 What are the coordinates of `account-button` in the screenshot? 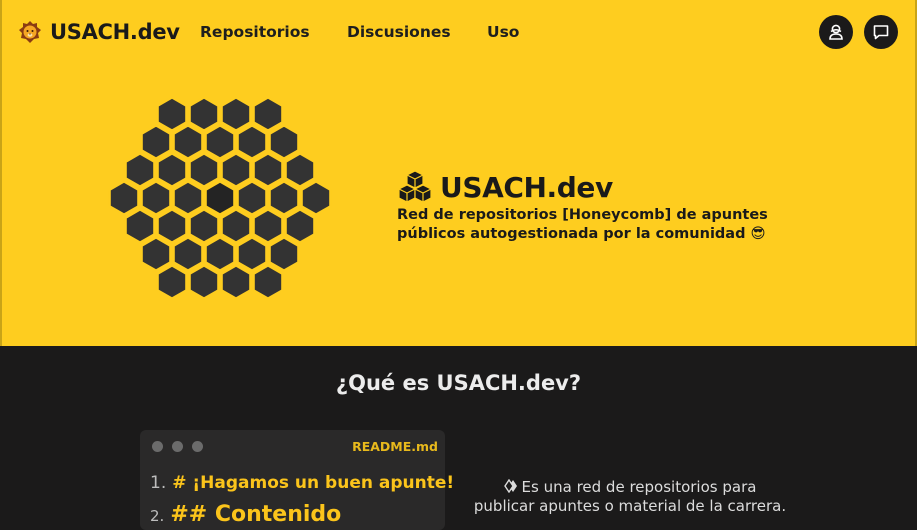 It's located at (836, 32).